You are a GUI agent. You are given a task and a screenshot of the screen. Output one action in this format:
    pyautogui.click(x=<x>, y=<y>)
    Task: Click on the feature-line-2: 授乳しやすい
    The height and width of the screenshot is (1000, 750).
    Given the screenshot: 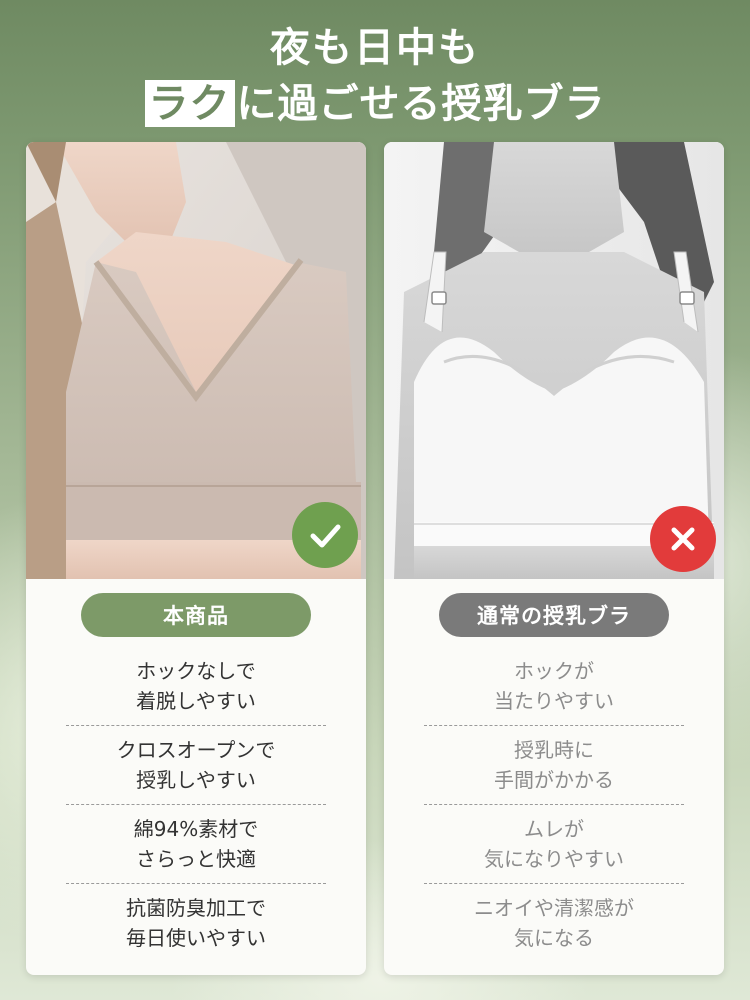 What is the action you would take?
    pyautogui.click(x=196, y=780)
    